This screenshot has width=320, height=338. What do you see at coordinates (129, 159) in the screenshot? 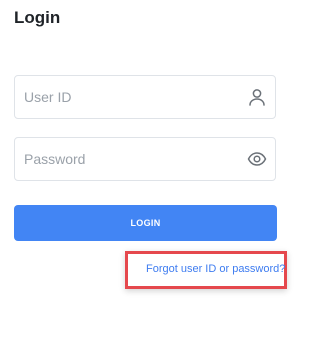
I see `password-input` at bounding box center [129, 159].